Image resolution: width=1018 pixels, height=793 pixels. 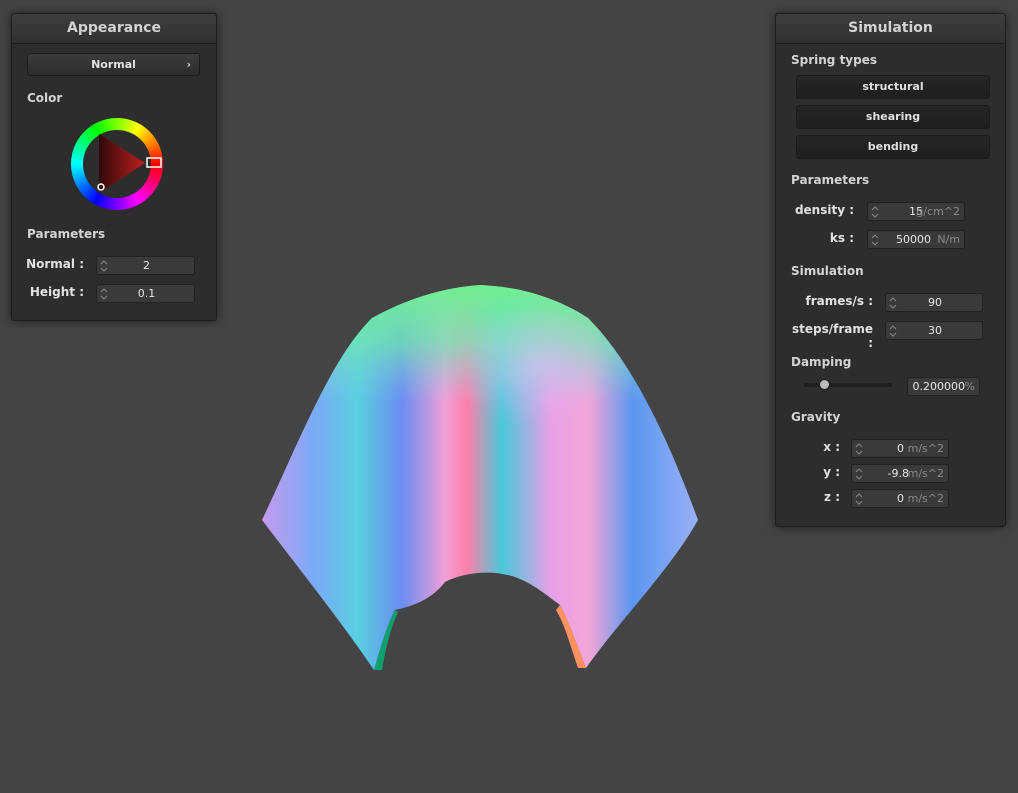 I want to click on shader-select: Normal ›, so click(x=113, y=64).